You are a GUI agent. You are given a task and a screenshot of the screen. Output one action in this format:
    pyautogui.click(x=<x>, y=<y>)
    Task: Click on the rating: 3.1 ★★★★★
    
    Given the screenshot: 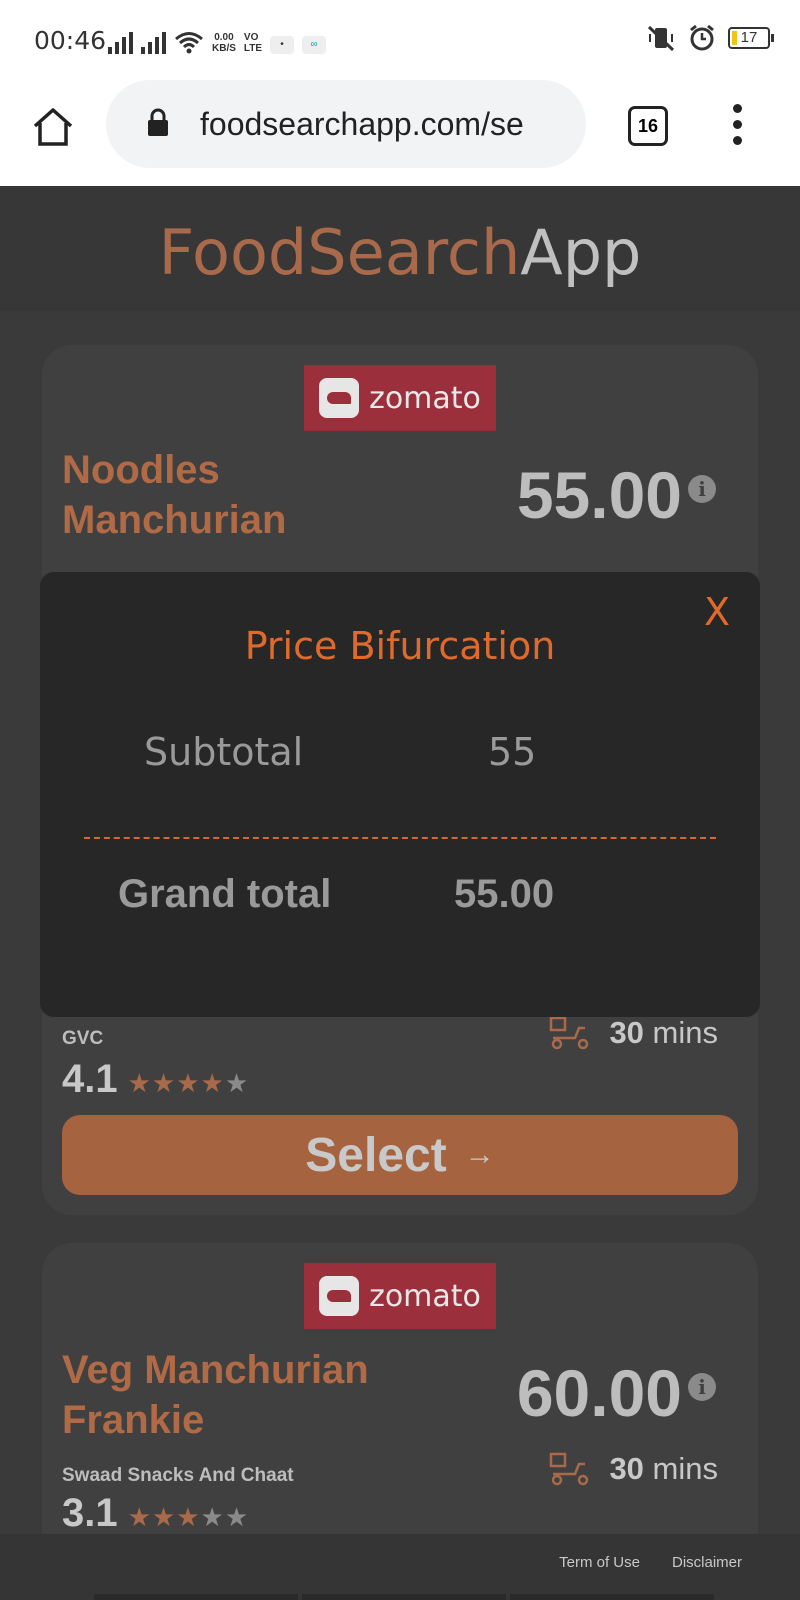 What is the action you would take?
    pyautogui.click(x=155, y=1513)
    